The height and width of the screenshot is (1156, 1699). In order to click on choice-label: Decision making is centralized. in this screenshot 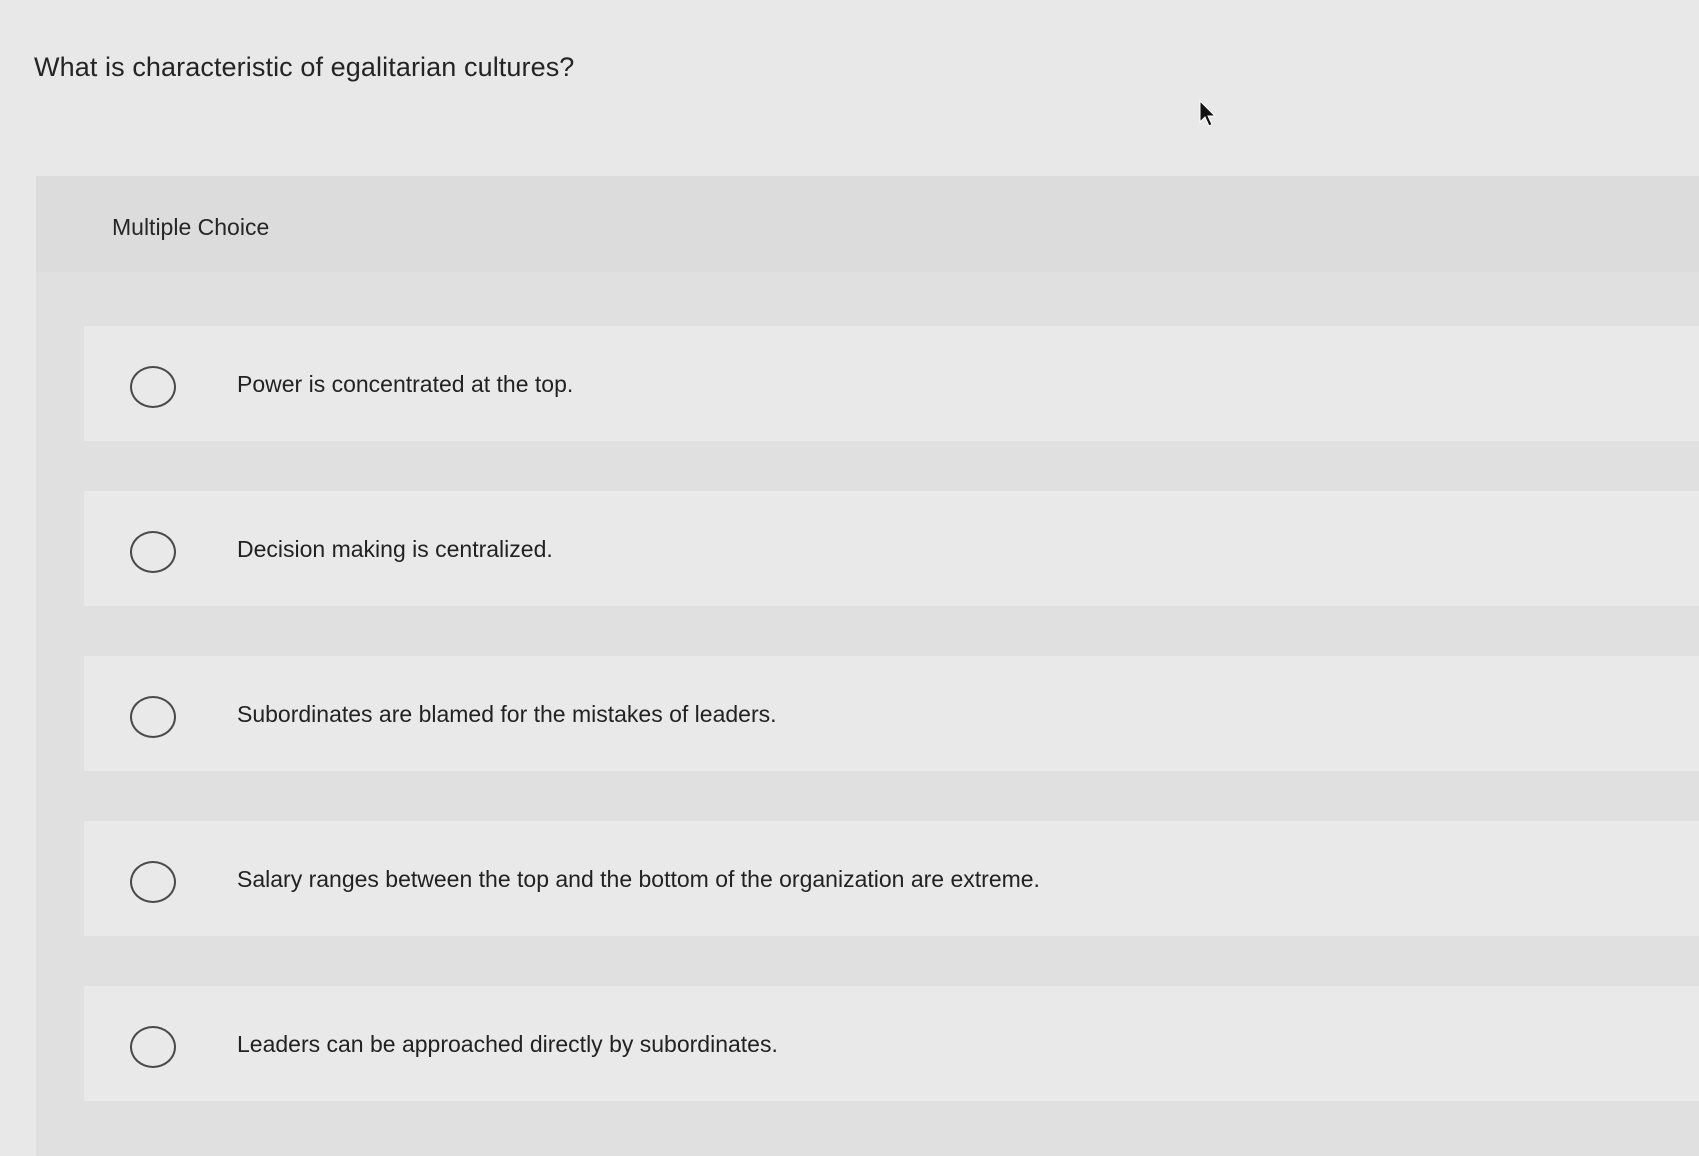, I will do `click(395, 549)`.